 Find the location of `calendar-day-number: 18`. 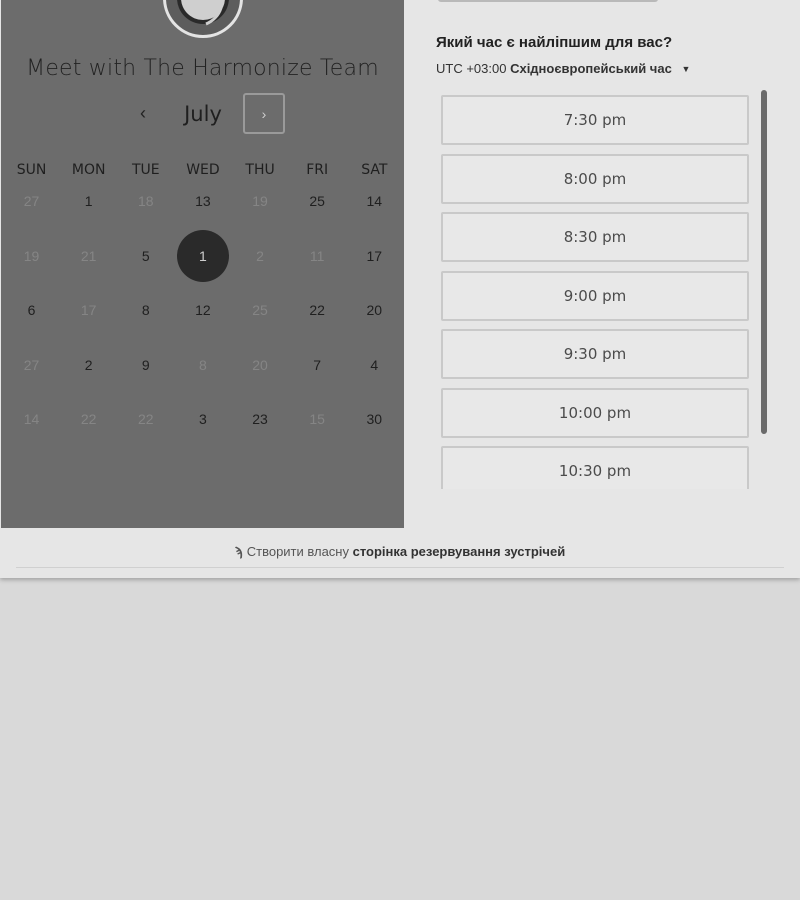

calendar-day-number: 18 is located at coordinates (146, 201).